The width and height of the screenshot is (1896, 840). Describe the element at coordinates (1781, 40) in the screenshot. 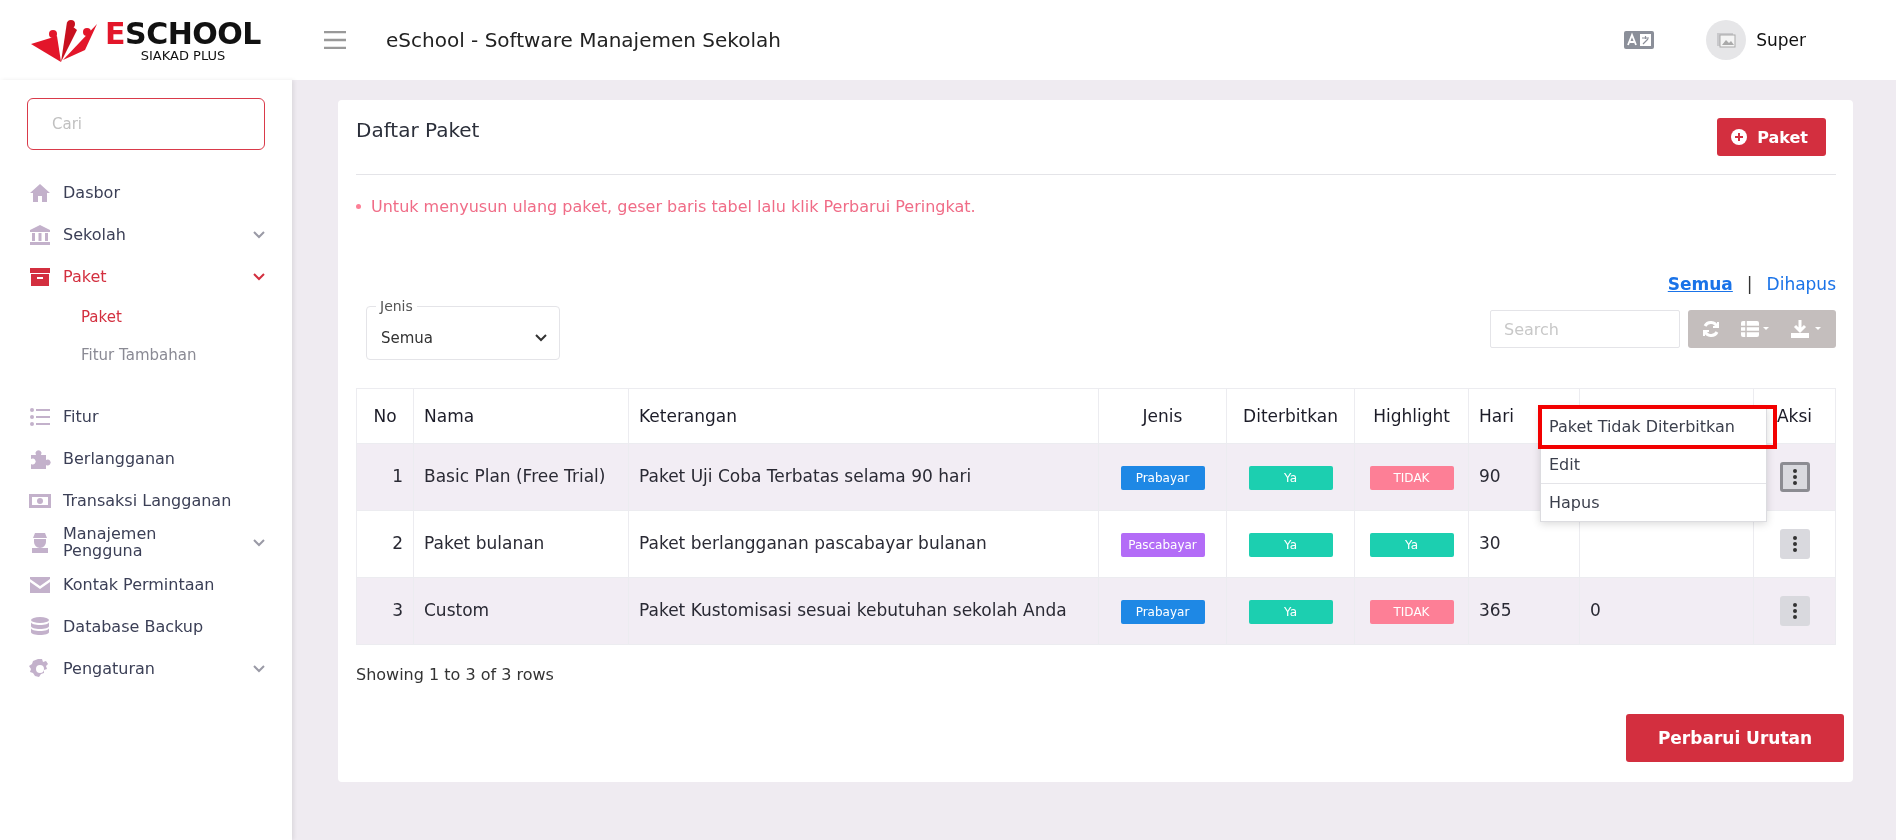

I see `user-name: Super` at that location.